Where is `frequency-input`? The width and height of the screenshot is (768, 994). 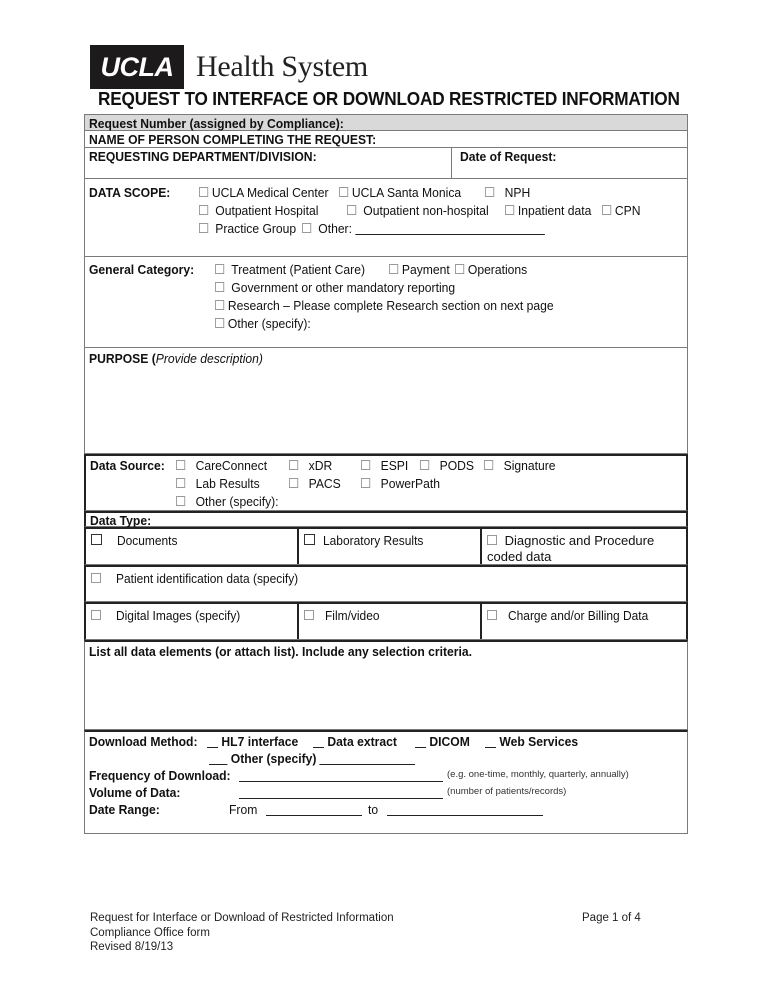 frequency-input is located at coordinates (341, 775).